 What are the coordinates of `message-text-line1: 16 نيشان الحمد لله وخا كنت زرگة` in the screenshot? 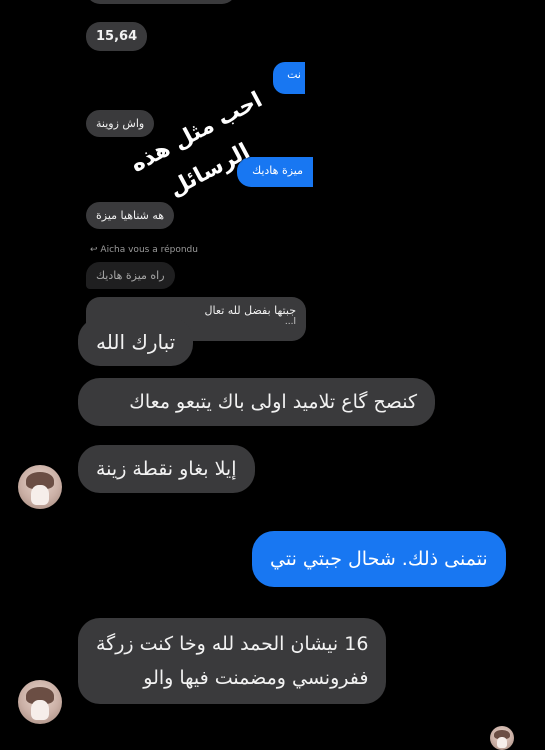 It's located at (232, 644).